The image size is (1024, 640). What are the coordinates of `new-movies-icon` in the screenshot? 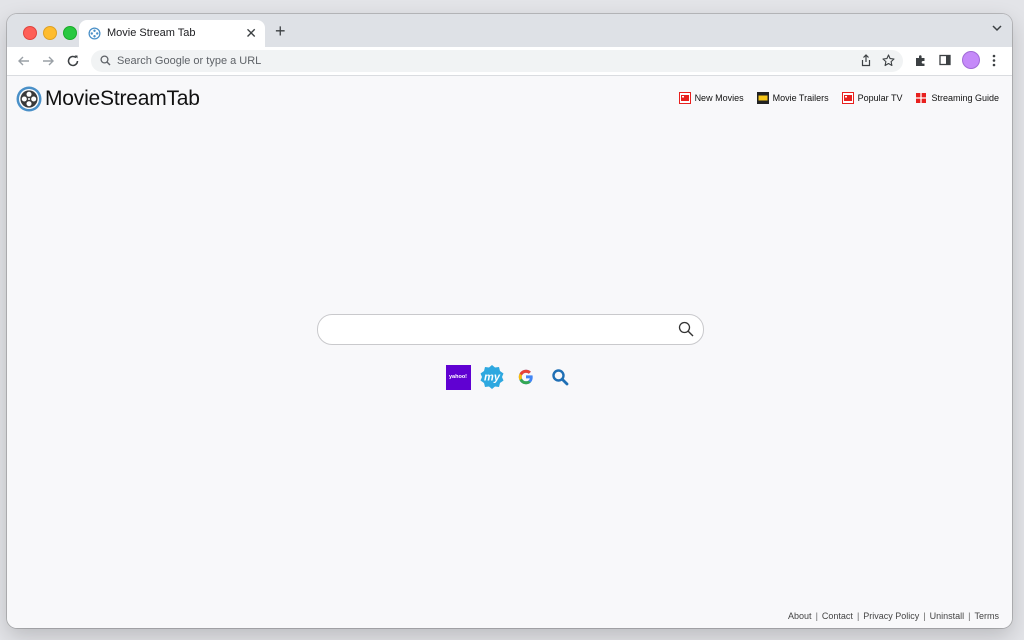 It's located at (684, 98).